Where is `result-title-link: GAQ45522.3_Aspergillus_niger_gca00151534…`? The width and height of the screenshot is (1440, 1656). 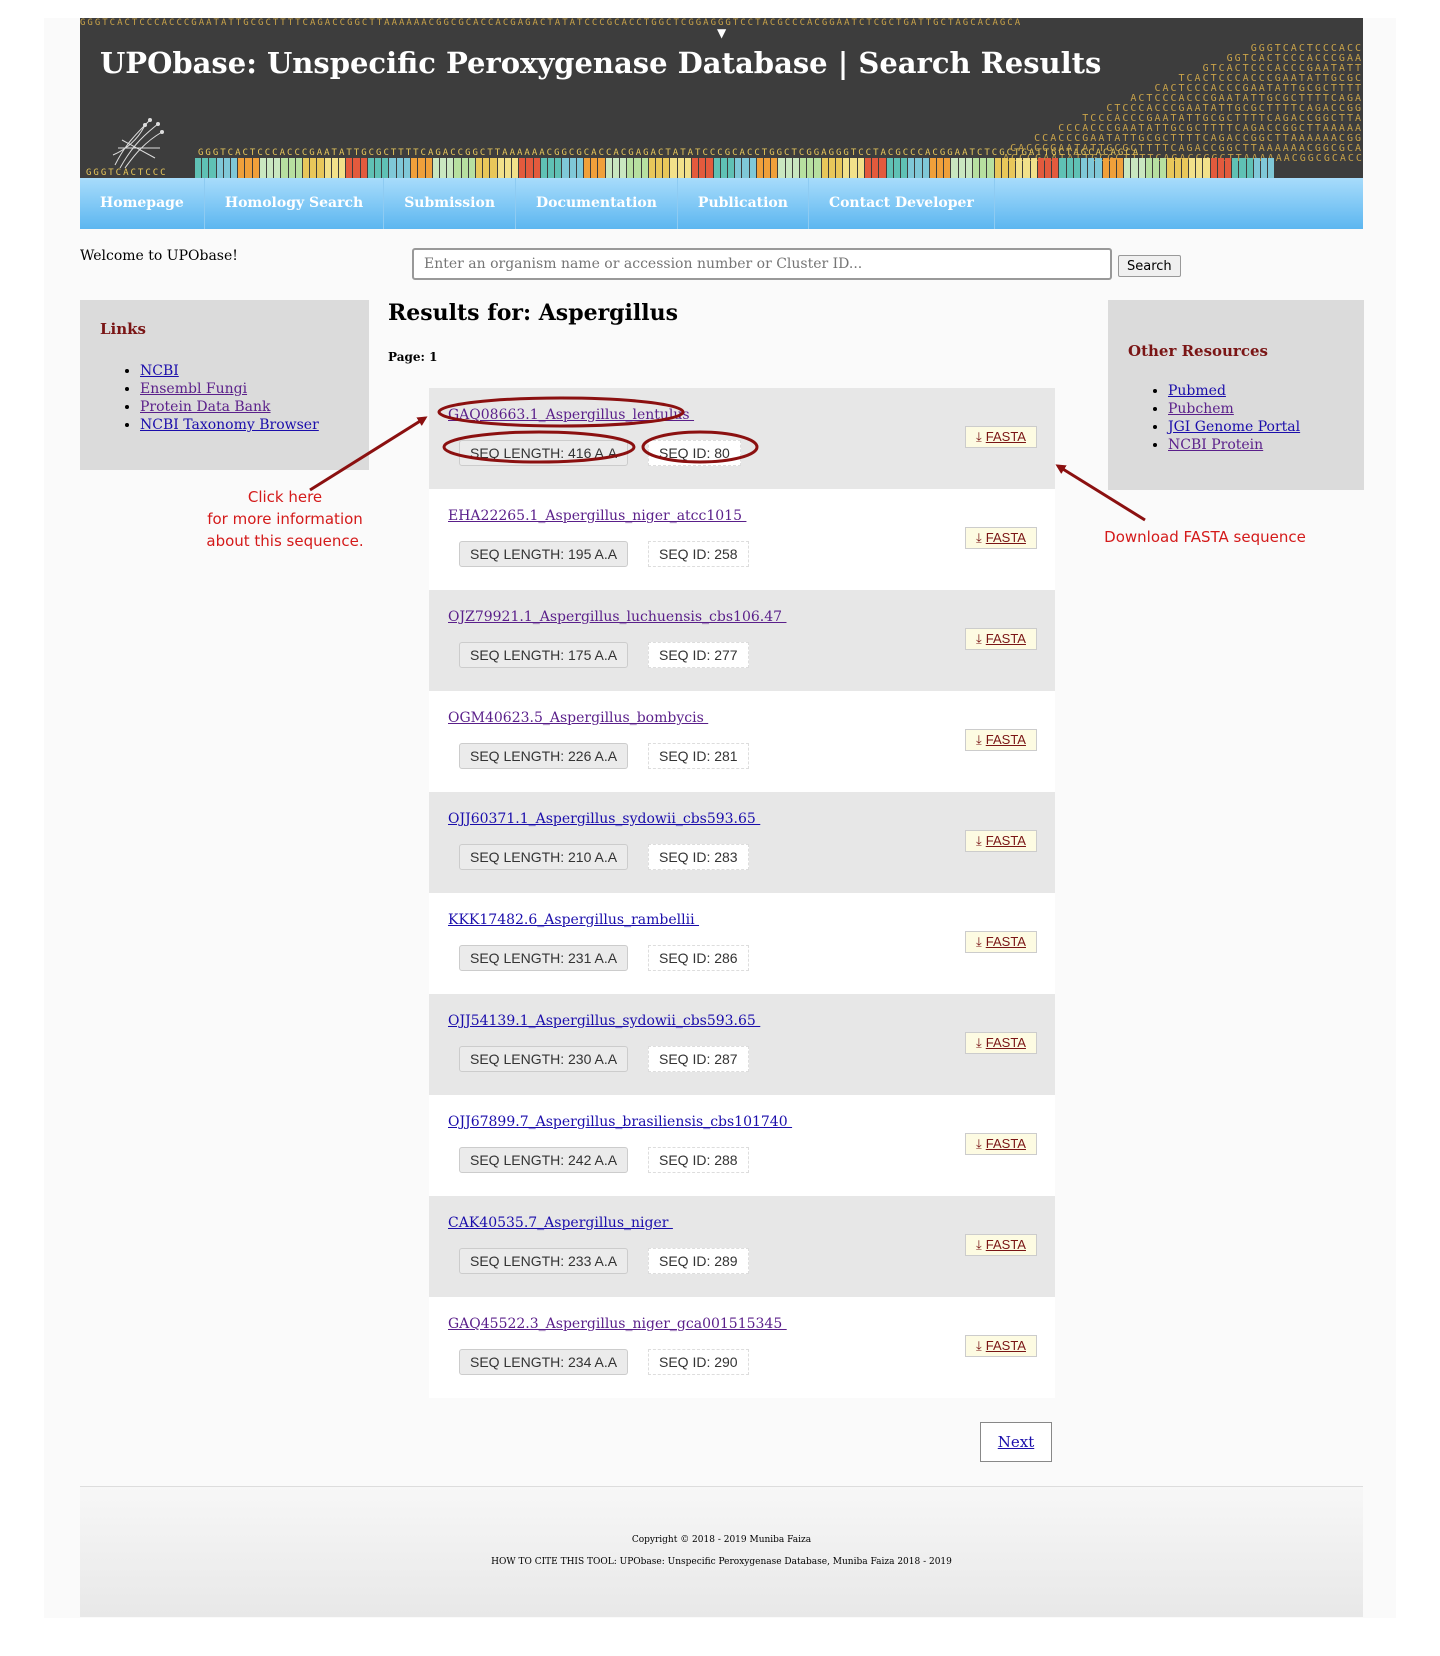 result-title-link: GAQ45522.3_Aspergillus_niger_gca00151534… is located at coordinates (617, 1324).